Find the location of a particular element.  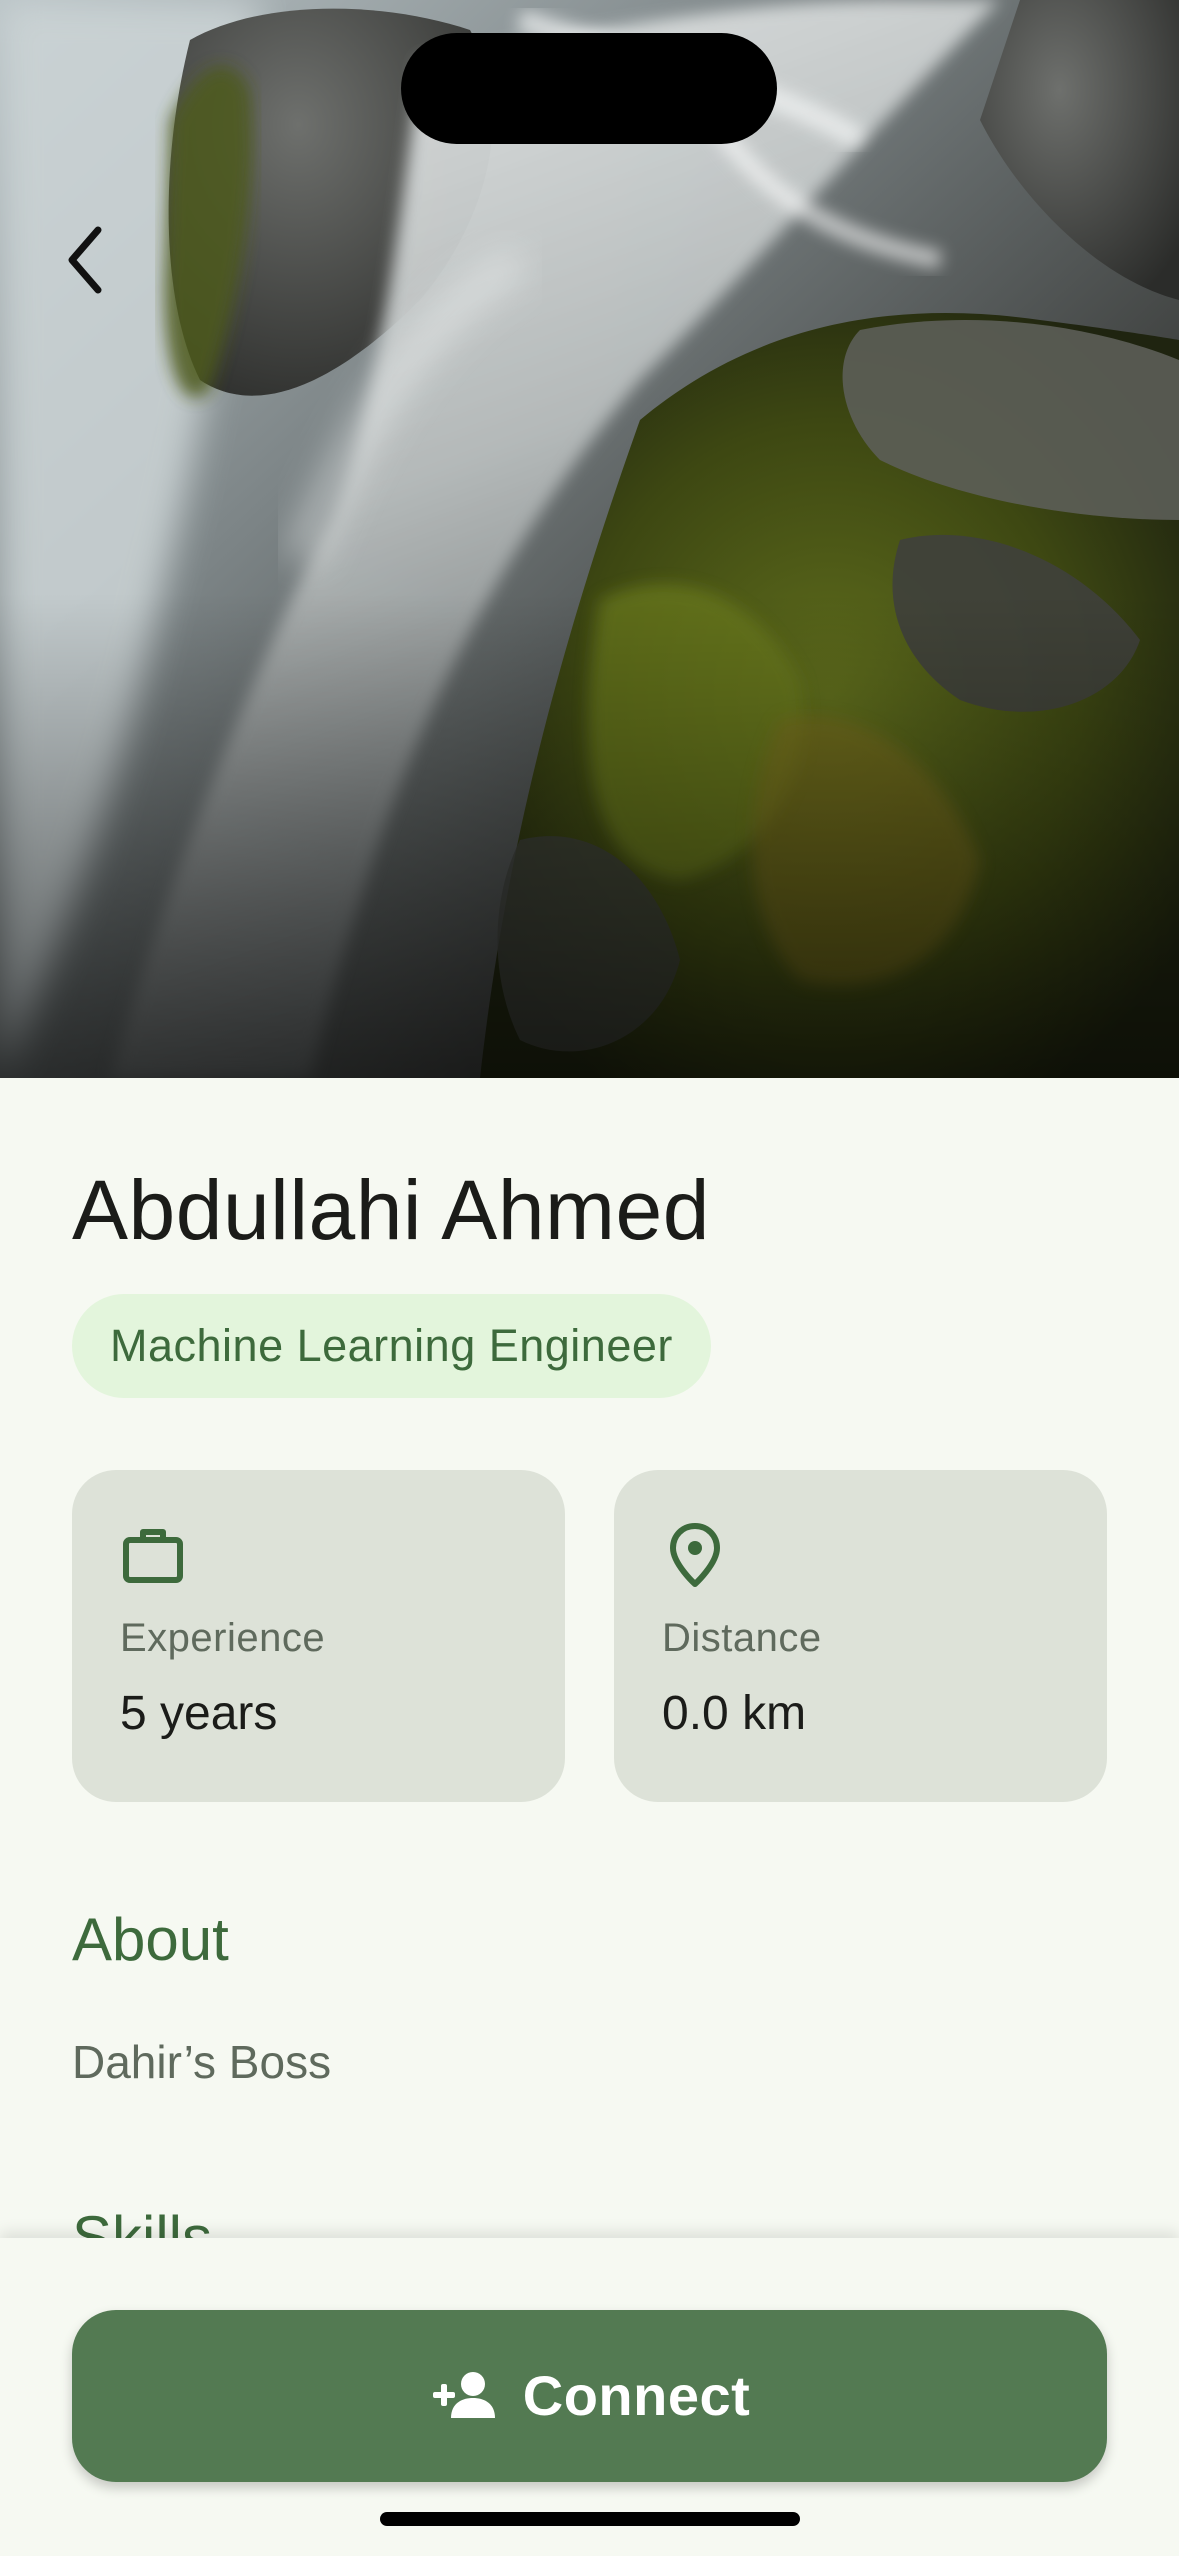

briefcase-icon is located at coordinates (153, 1556).